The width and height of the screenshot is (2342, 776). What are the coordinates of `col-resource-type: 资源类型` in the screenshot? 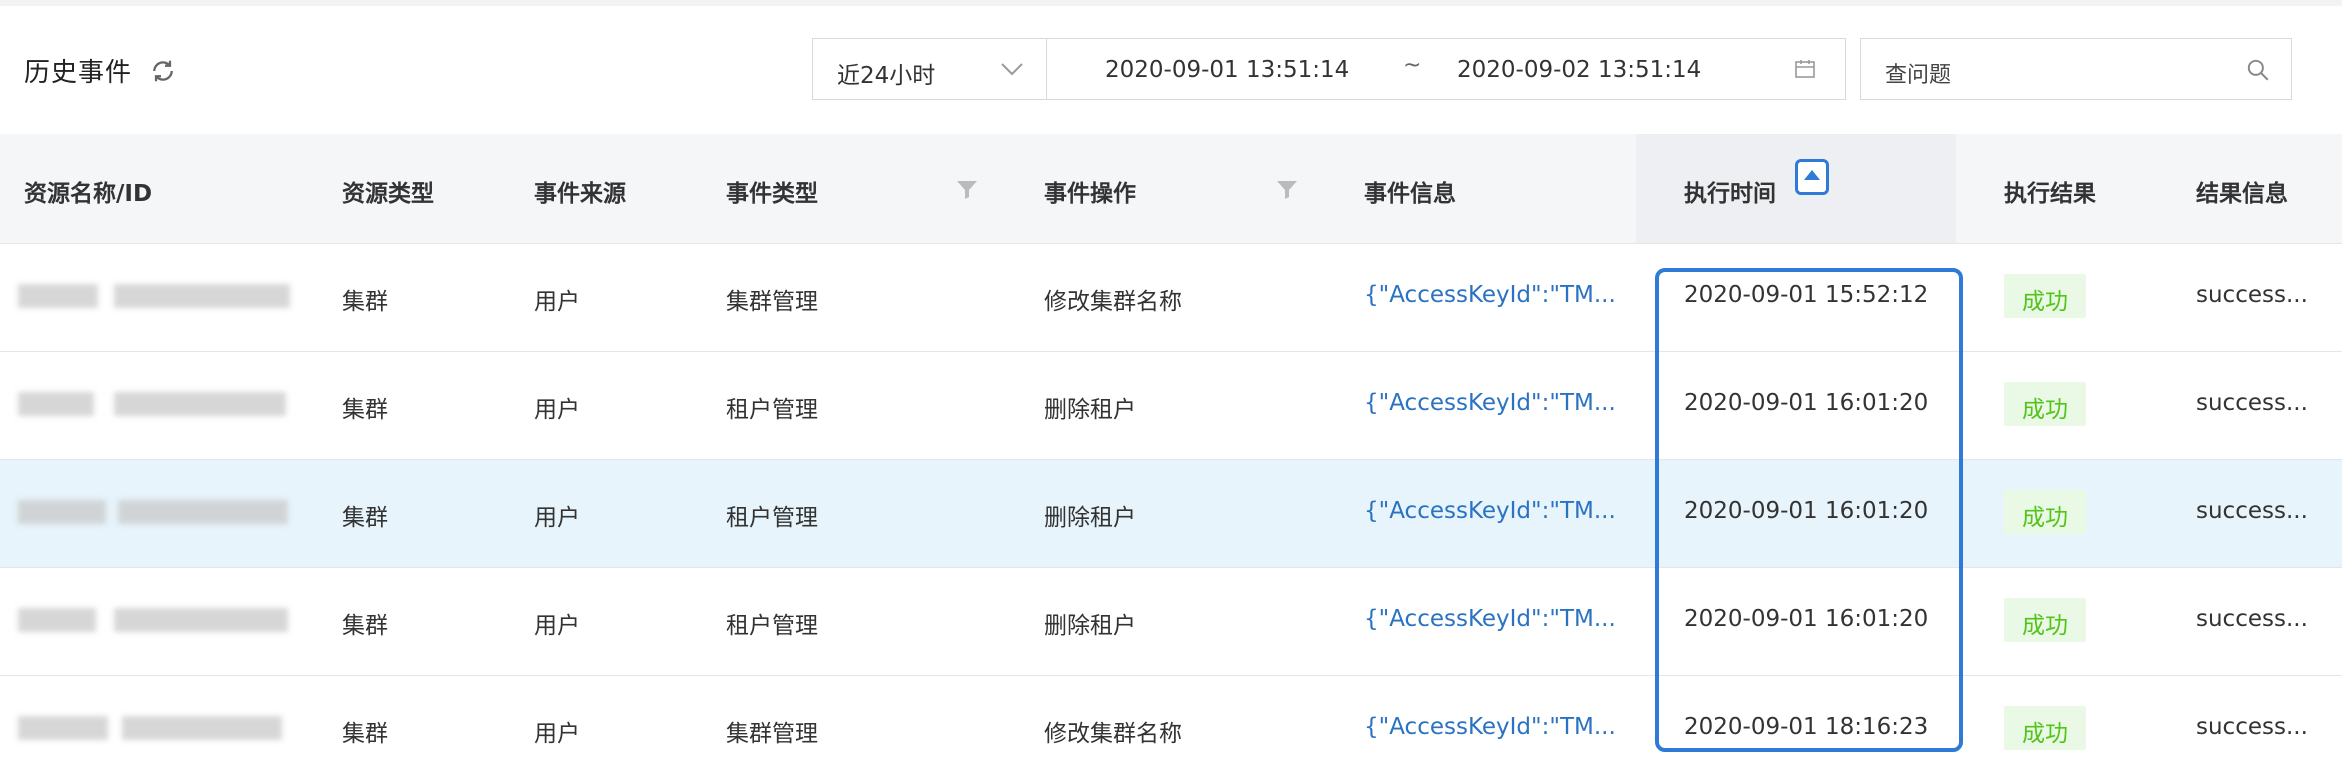 It's located at (388, 194).